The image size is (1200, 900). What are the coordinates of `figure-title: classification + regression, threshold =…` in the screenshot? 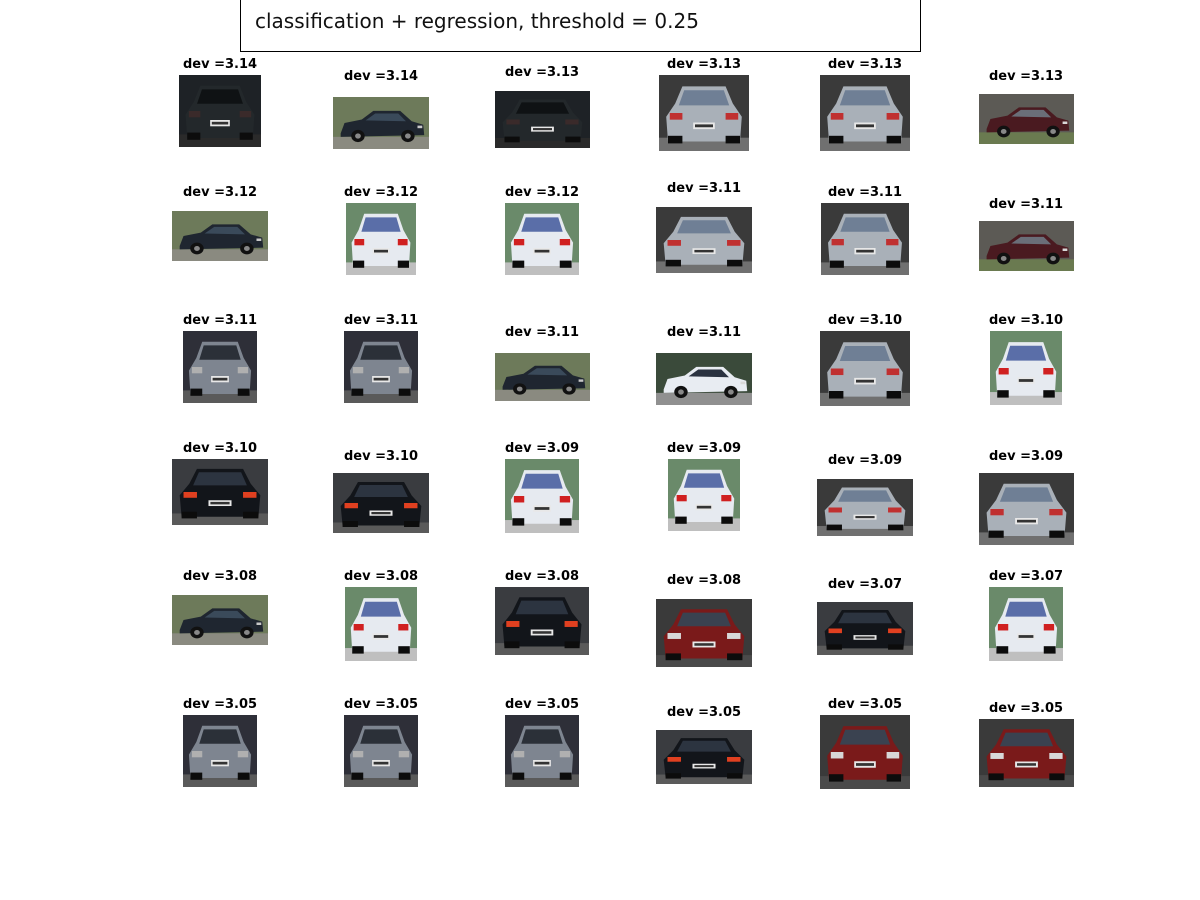 It's located at (477, 21).